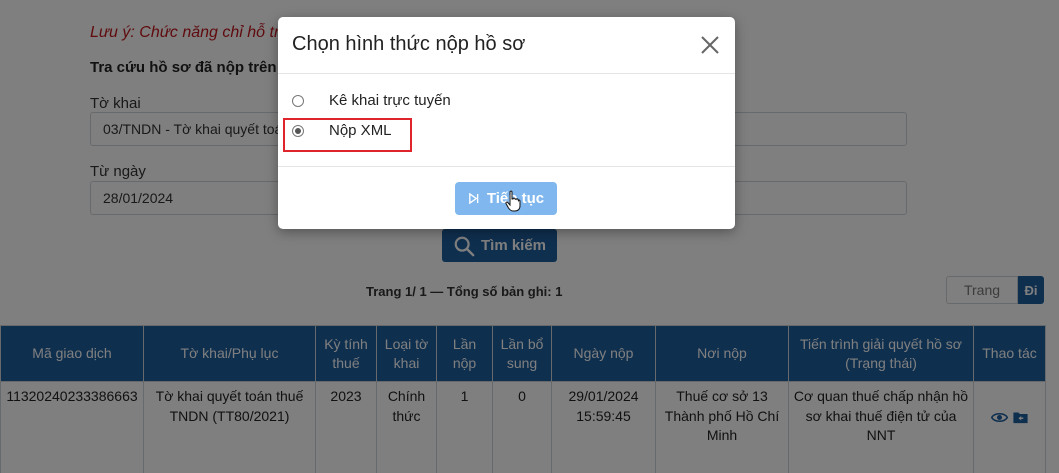  I want to click on selection-highlight-box, so click(347, 135).